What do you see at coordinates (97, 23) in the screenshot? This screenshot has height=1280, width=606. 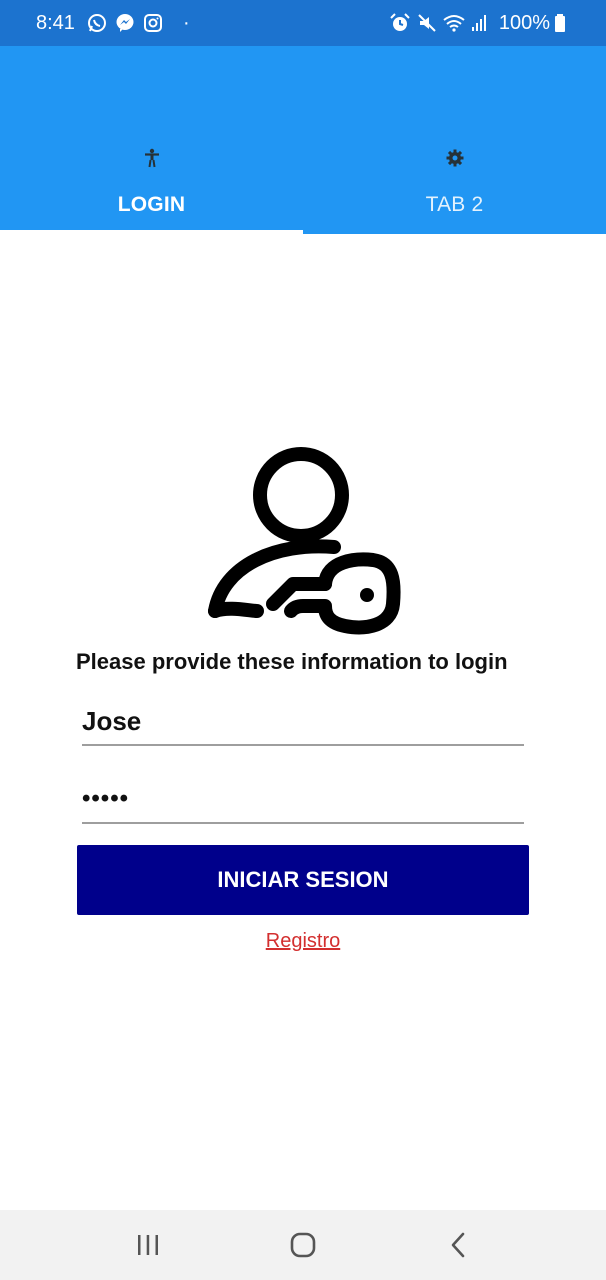 I see `whatsapp-icon` at bounding box center [97, 23].